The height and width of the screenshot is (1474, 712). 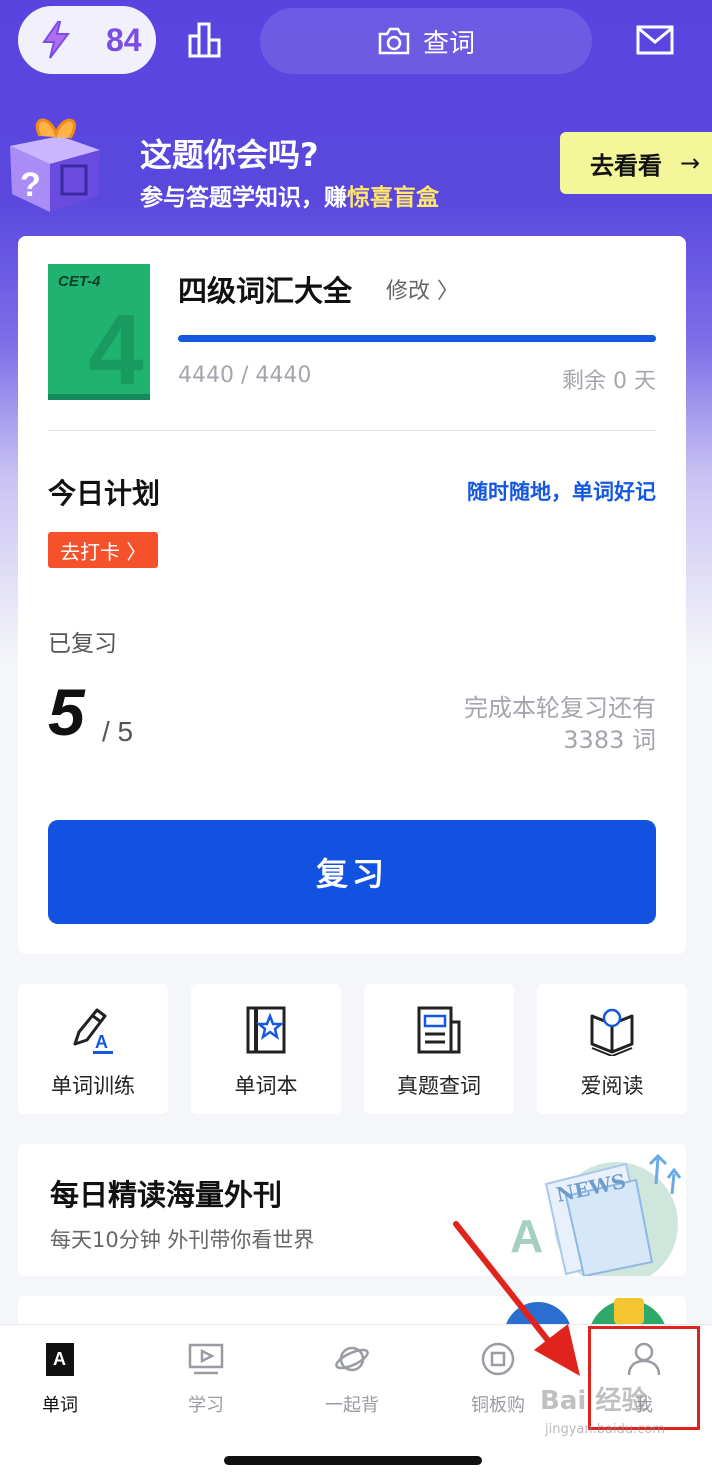 What do you see at coordinates (206, 1359) in the screenshot?
I see `play-screen-icon` at bounding box center [206, 1359].